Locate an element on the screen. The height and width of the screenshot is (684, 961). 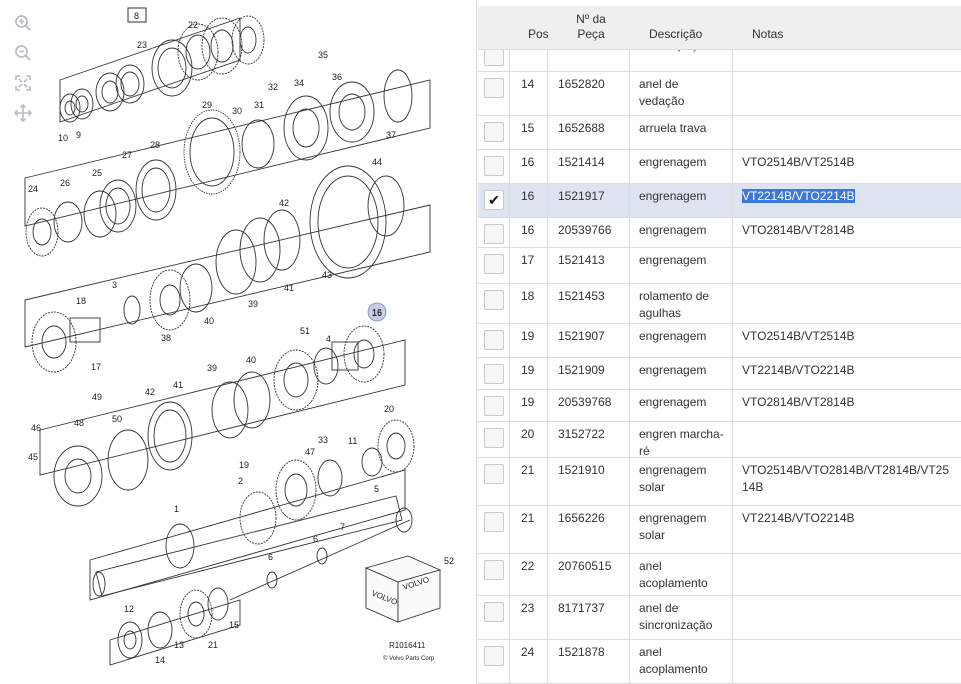
table-row: 18 1521453 rolamento de agulhas is located at coordinates (719, 304).